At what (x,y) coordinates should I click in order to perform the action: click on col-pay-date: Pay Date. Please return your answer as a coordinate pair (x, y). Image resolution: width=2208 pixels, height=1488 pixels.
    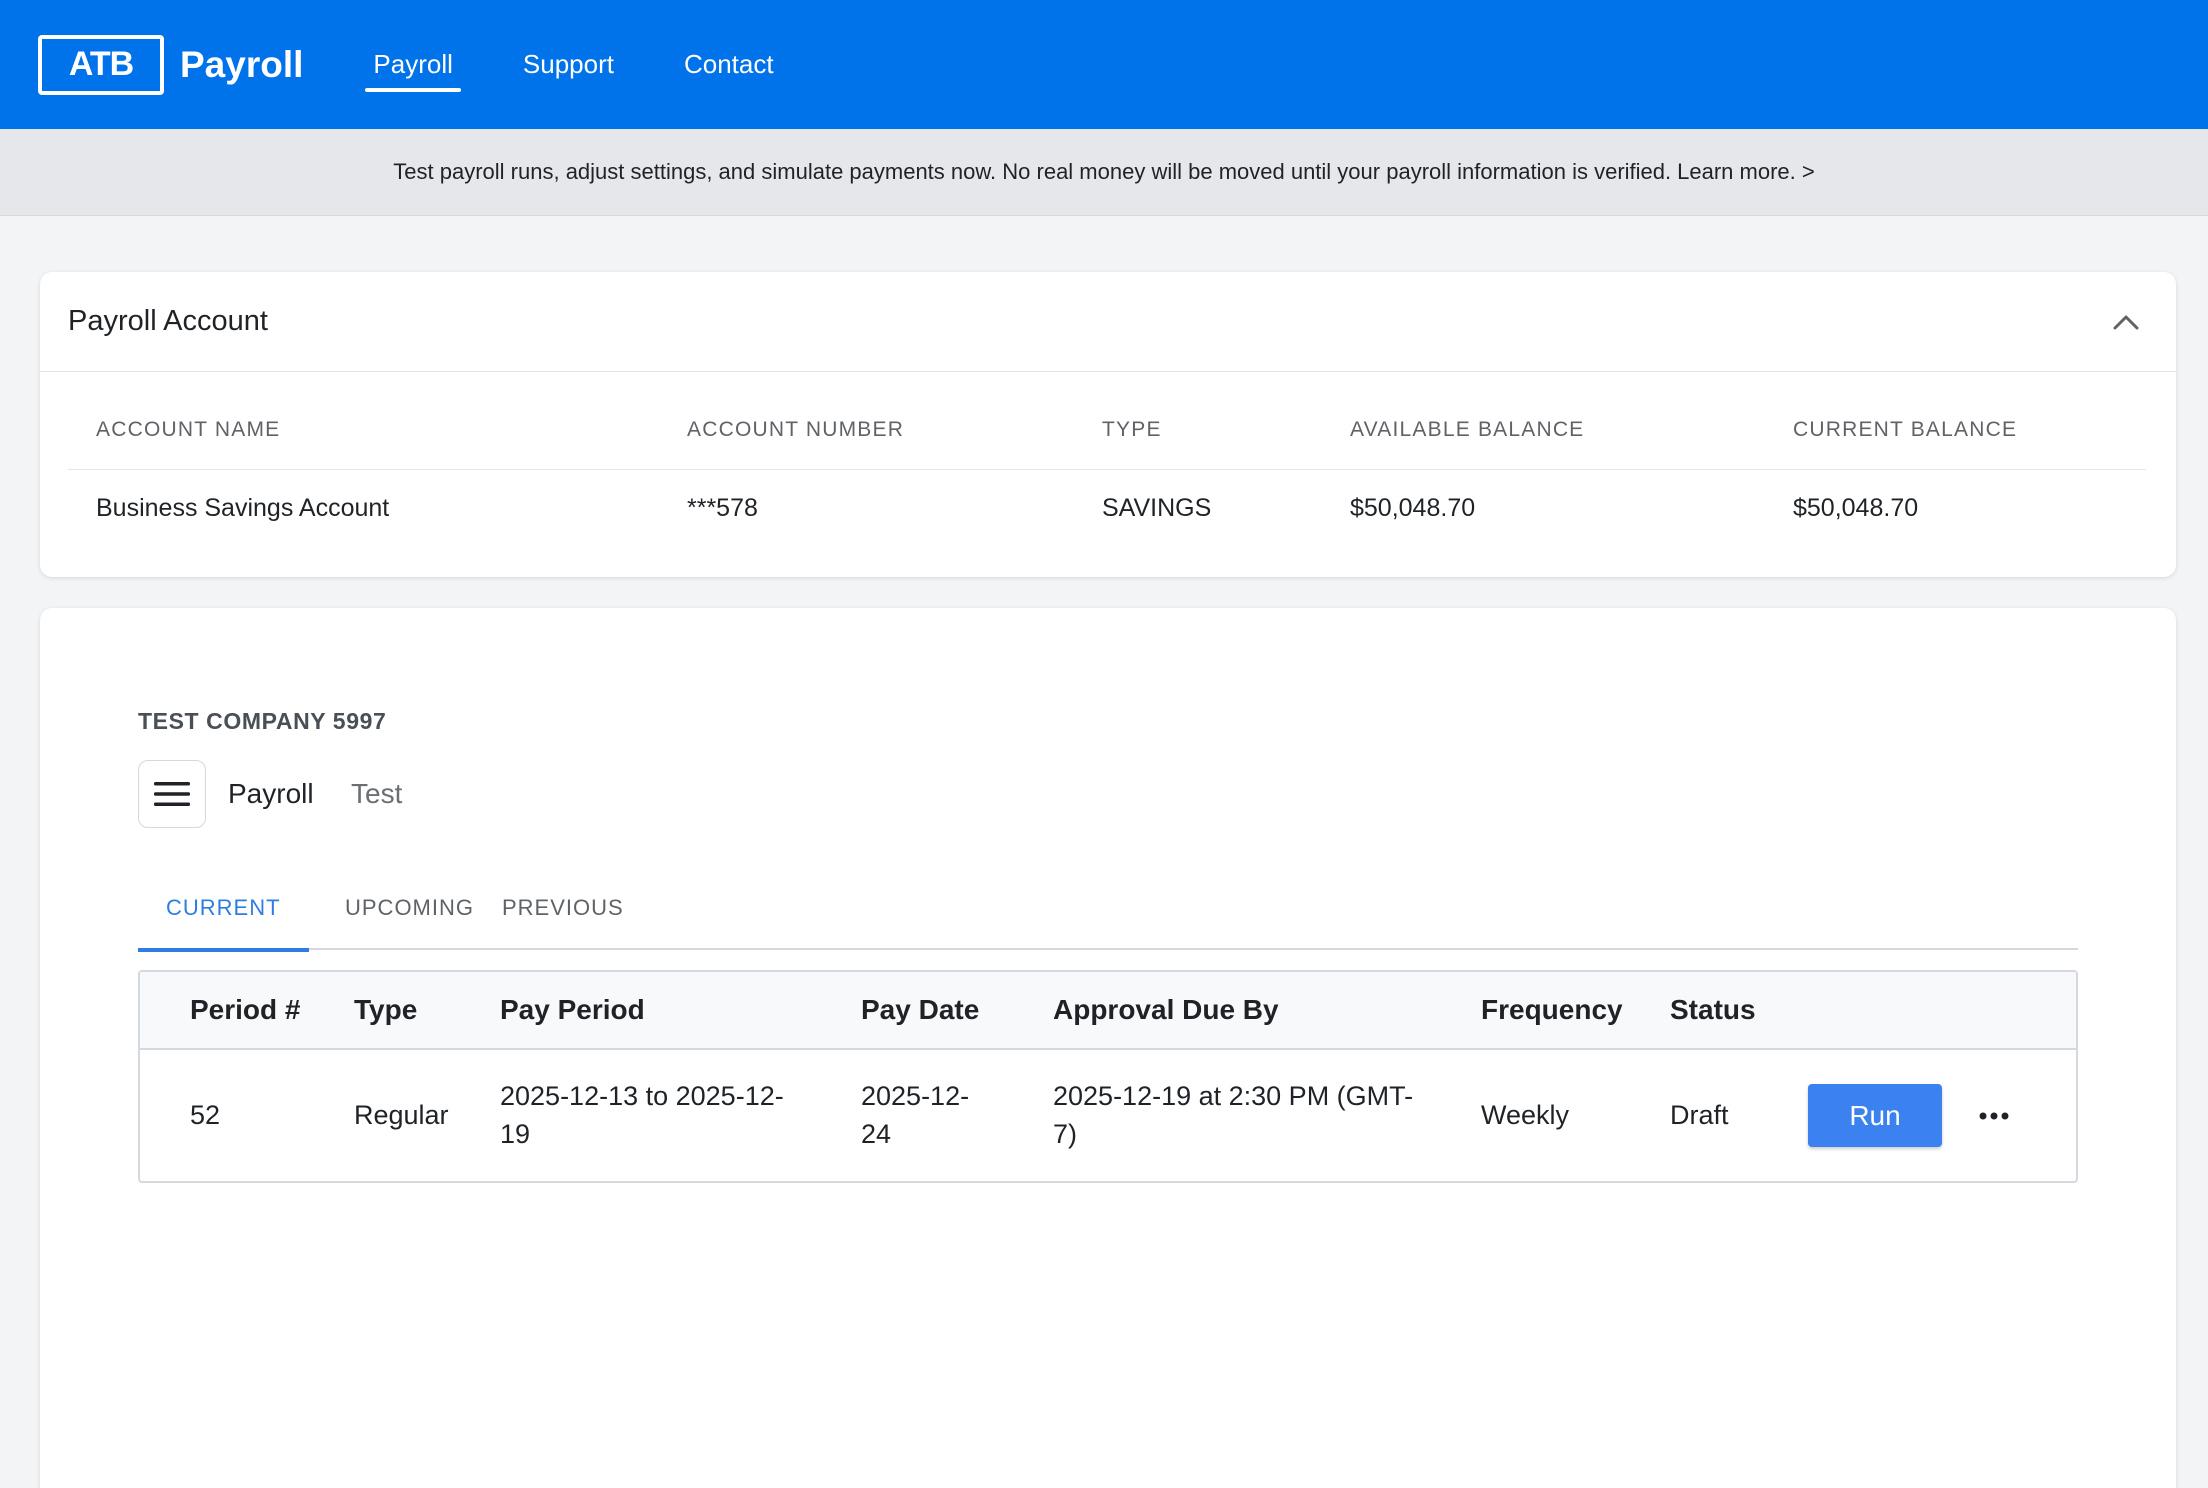
    Looking at the image, I should click on (920, 1009).